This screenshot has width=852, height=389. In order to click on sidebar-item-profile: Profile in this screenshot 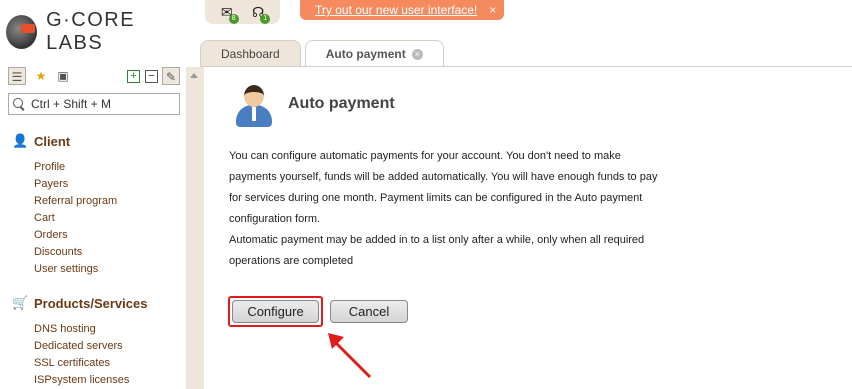, I will do `click(113, 167)`.